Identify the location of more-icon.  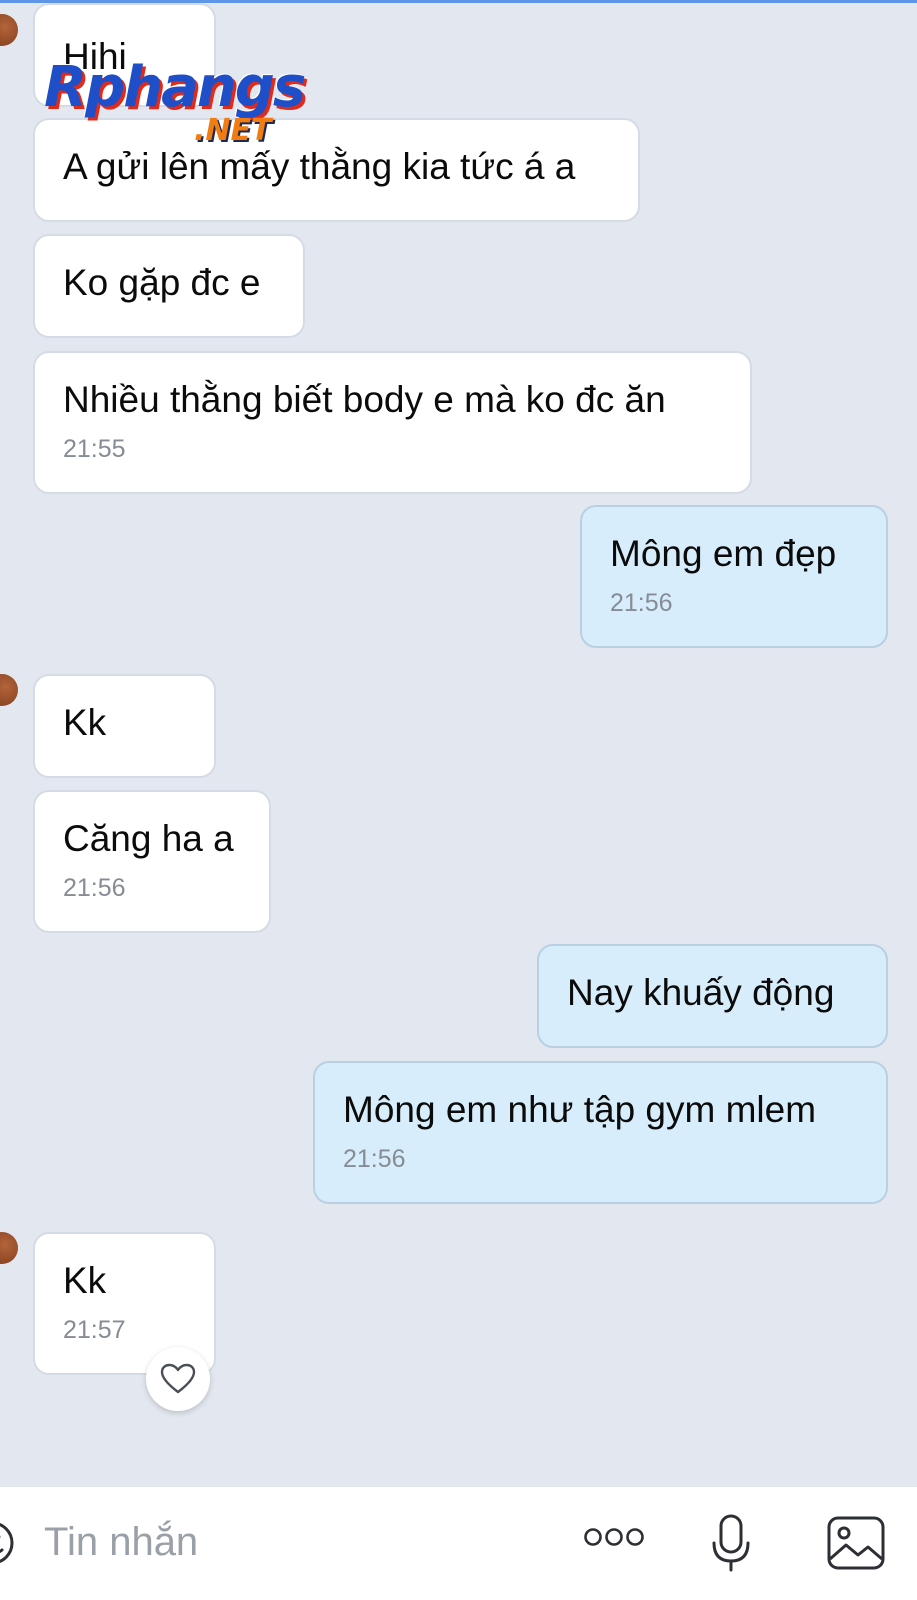
(614, 1537).